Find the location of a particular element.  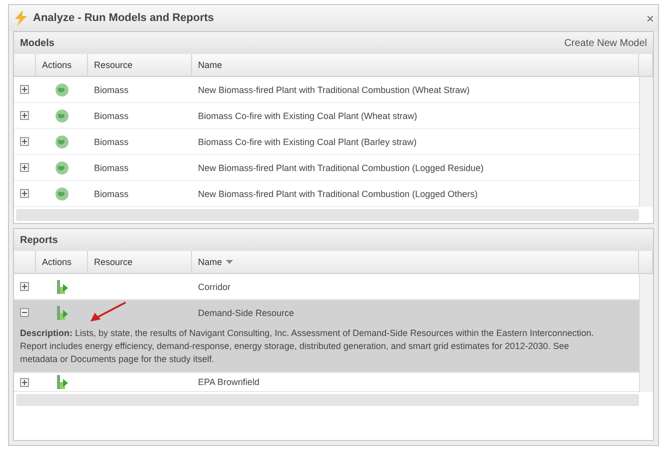

table-row: EPA Brownfield is located at coordinates (326, 382).